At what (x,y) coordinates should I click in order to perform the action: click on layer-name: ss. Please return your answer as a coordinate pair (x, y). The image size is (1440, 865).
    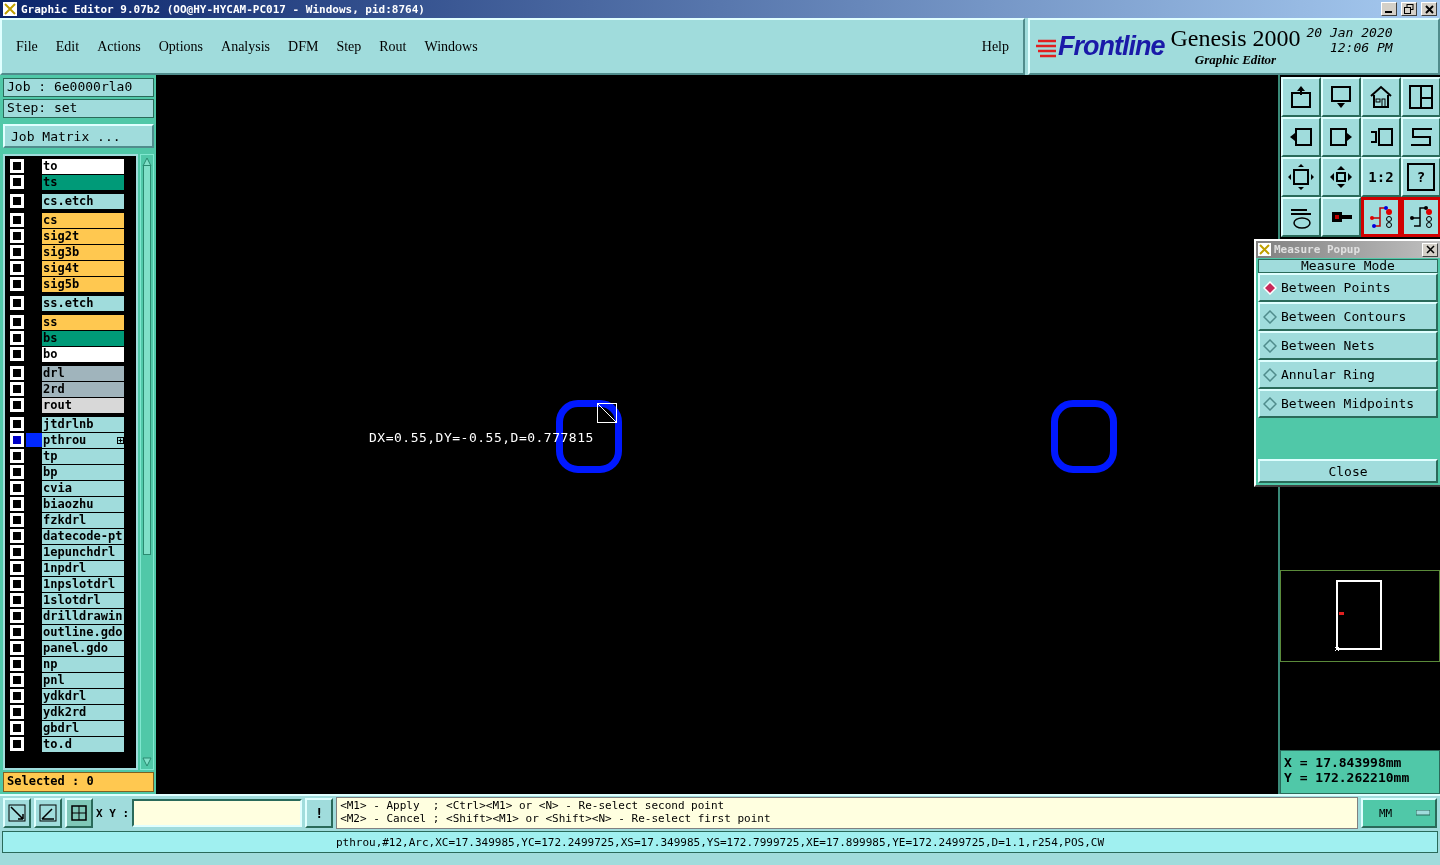
    Looking at the image, I should click on (83, 322).